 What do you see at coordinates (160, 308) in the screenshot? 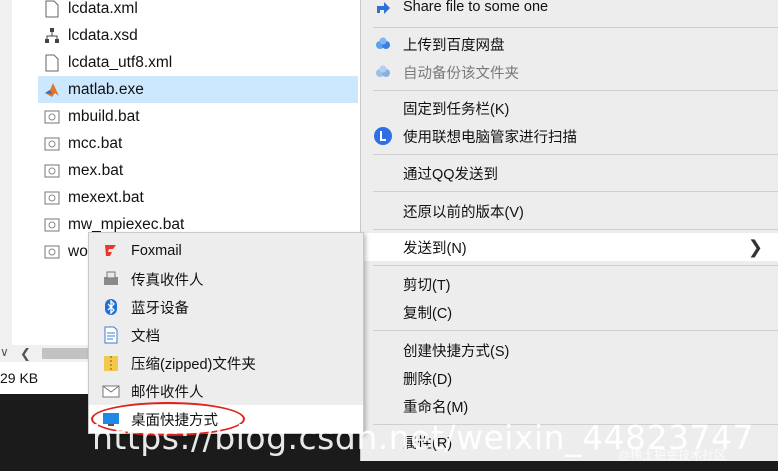
I see `submenu-item-label: 蓝牙设备` at bounding box center [160, 308].